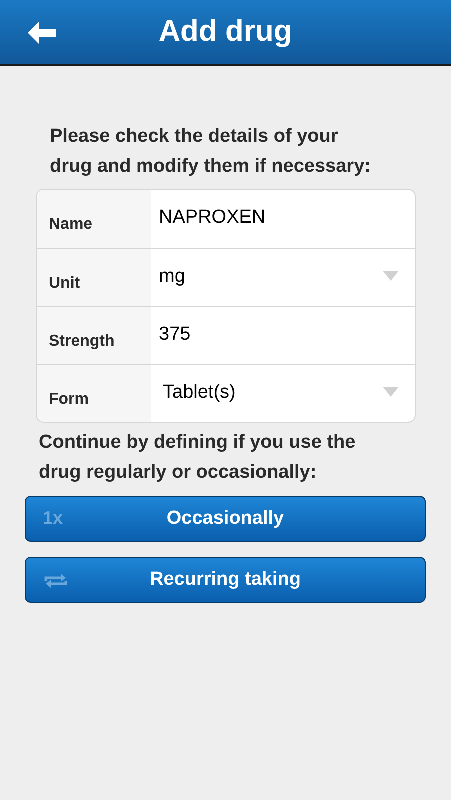  Describe the element at coordinates (277, 218) in the screenshot. I see `input-field: NAPROXEN` at that location.